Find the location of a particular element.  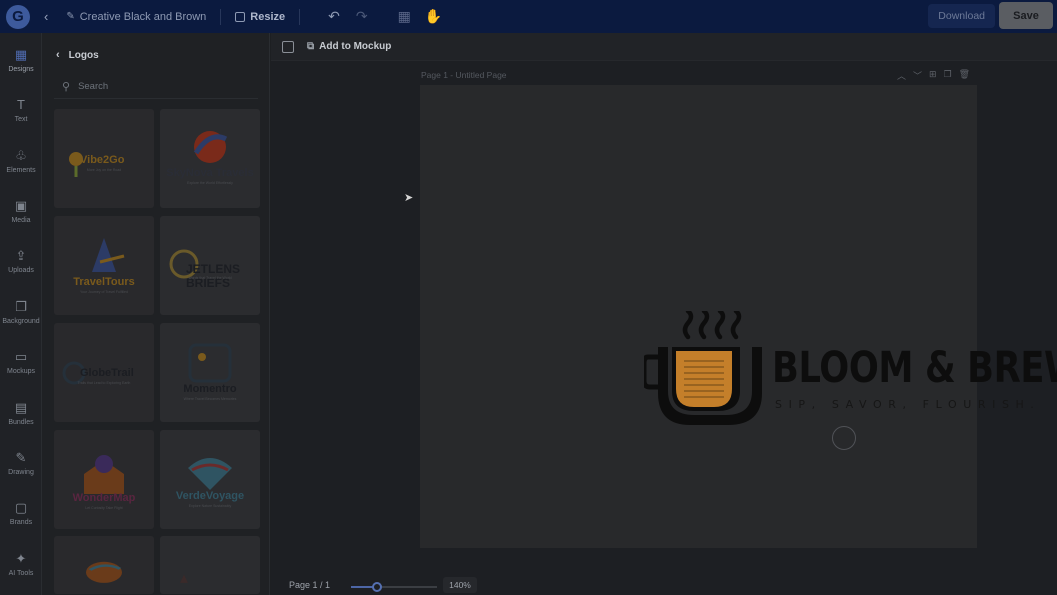

app-logo: G is located at coordinates (18, 16).